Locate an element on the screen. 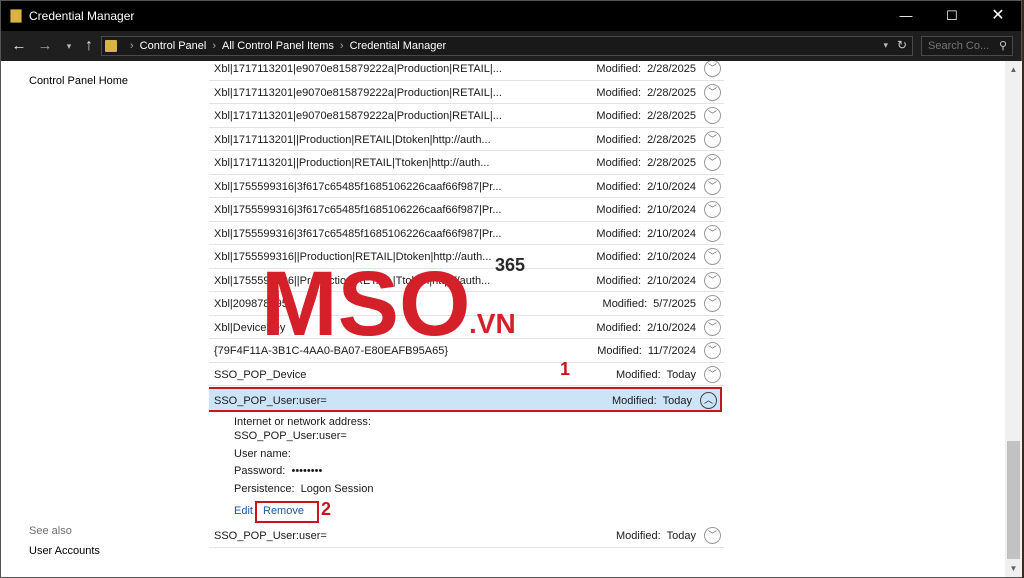 This screenshot has height=578, width=1024. control-panel-home-link: Control Panel Home is located at coordinates (78, 81).